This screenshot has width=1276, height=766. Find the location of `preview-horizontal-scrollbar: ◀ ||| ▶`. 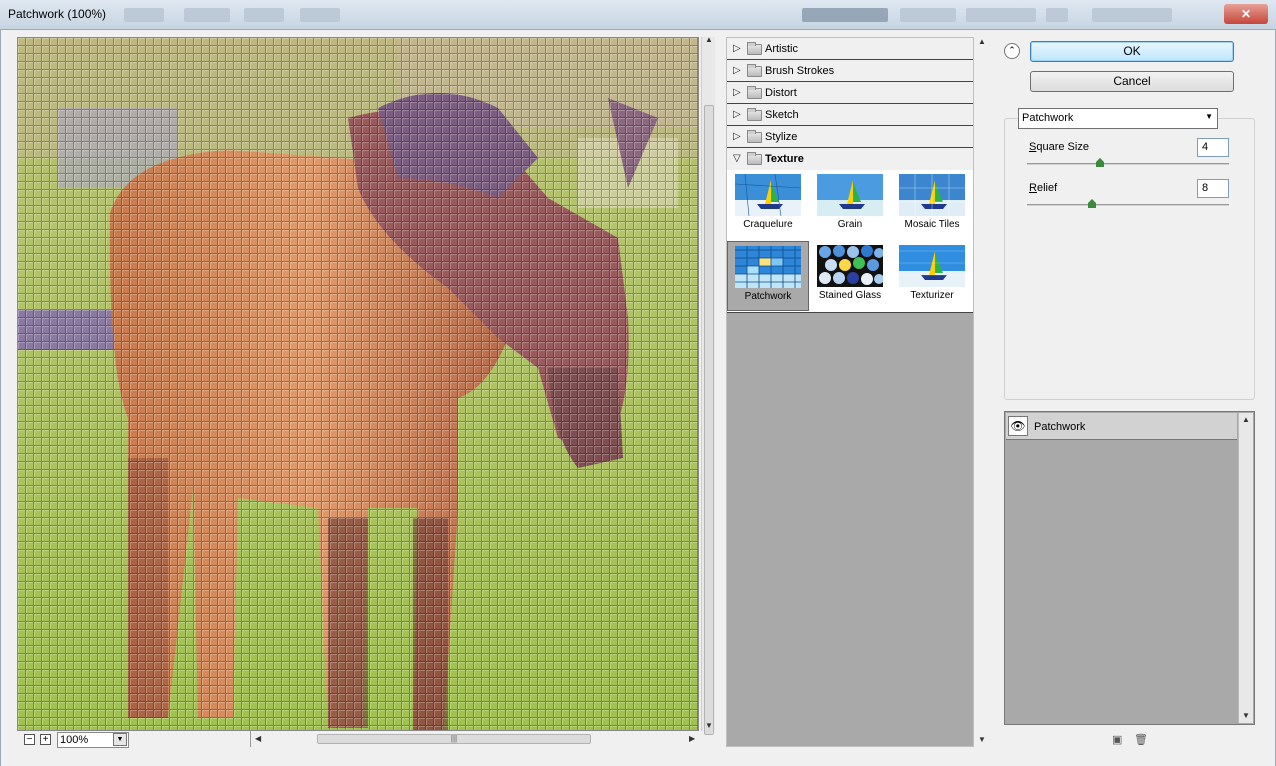

preview-horizontal-scrollbar: ◀ ||| ▶ is located at coordinates (475, 739).